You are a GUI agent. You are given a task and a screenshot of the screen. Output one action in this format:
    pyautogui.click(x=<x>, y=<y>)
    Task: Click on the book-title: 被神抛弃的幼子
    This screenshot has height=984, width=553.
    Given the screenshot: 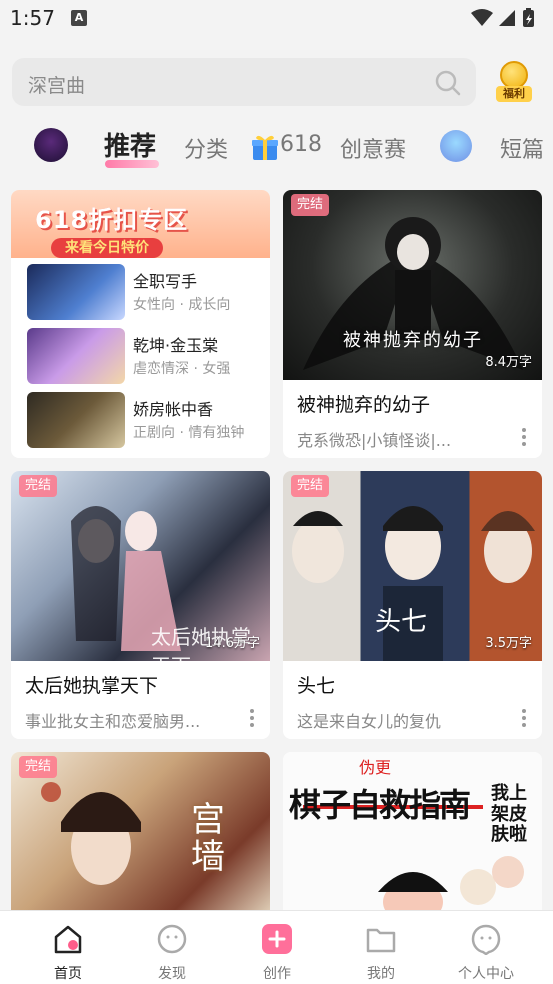 What is the action you would take?
    pyautogui.click(x=364, y=405)
    